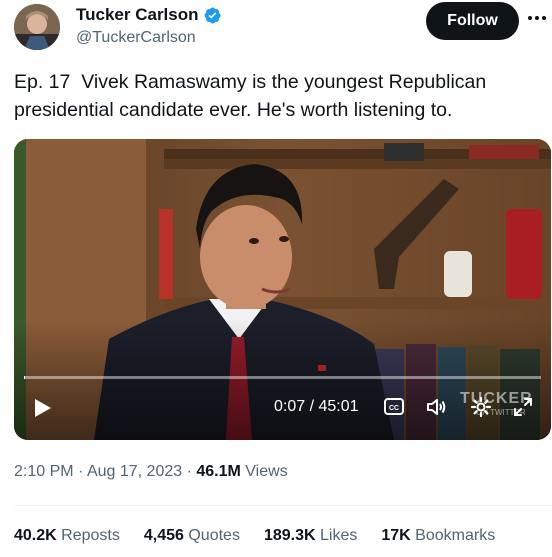 This screenshot has height=557, width=552. What do you see at coordinates (283, 505) in the screenshot?
I see `divider` at bounding box center [283, 505].